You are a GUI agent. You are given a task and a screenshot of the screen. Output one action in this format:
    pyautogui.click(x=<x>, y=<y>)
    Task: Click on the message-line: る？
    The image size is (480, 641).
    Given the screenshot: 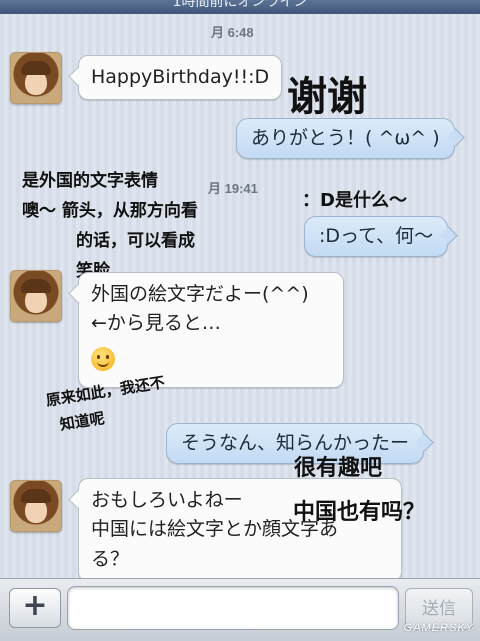 What is the action you would take?
    pyautogui.click(x=110, y=558)
    